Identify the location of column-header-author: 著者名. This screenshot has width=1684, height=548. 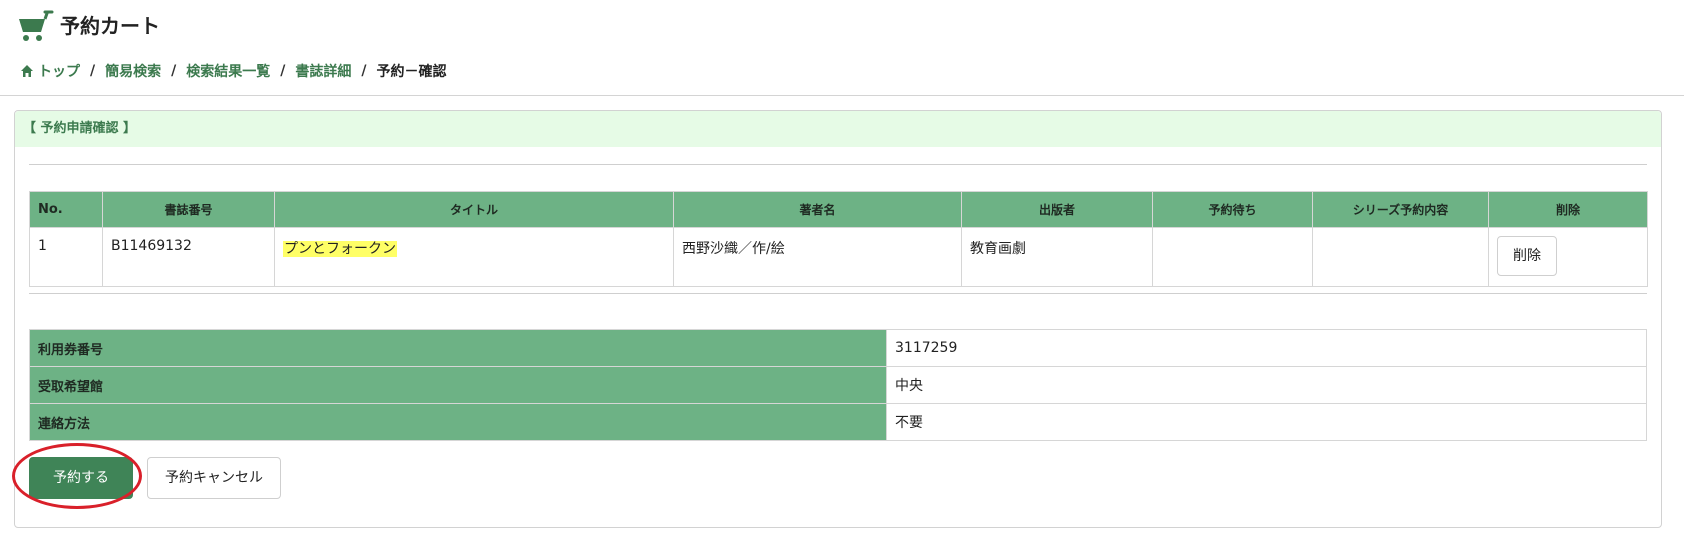
(817, 209).